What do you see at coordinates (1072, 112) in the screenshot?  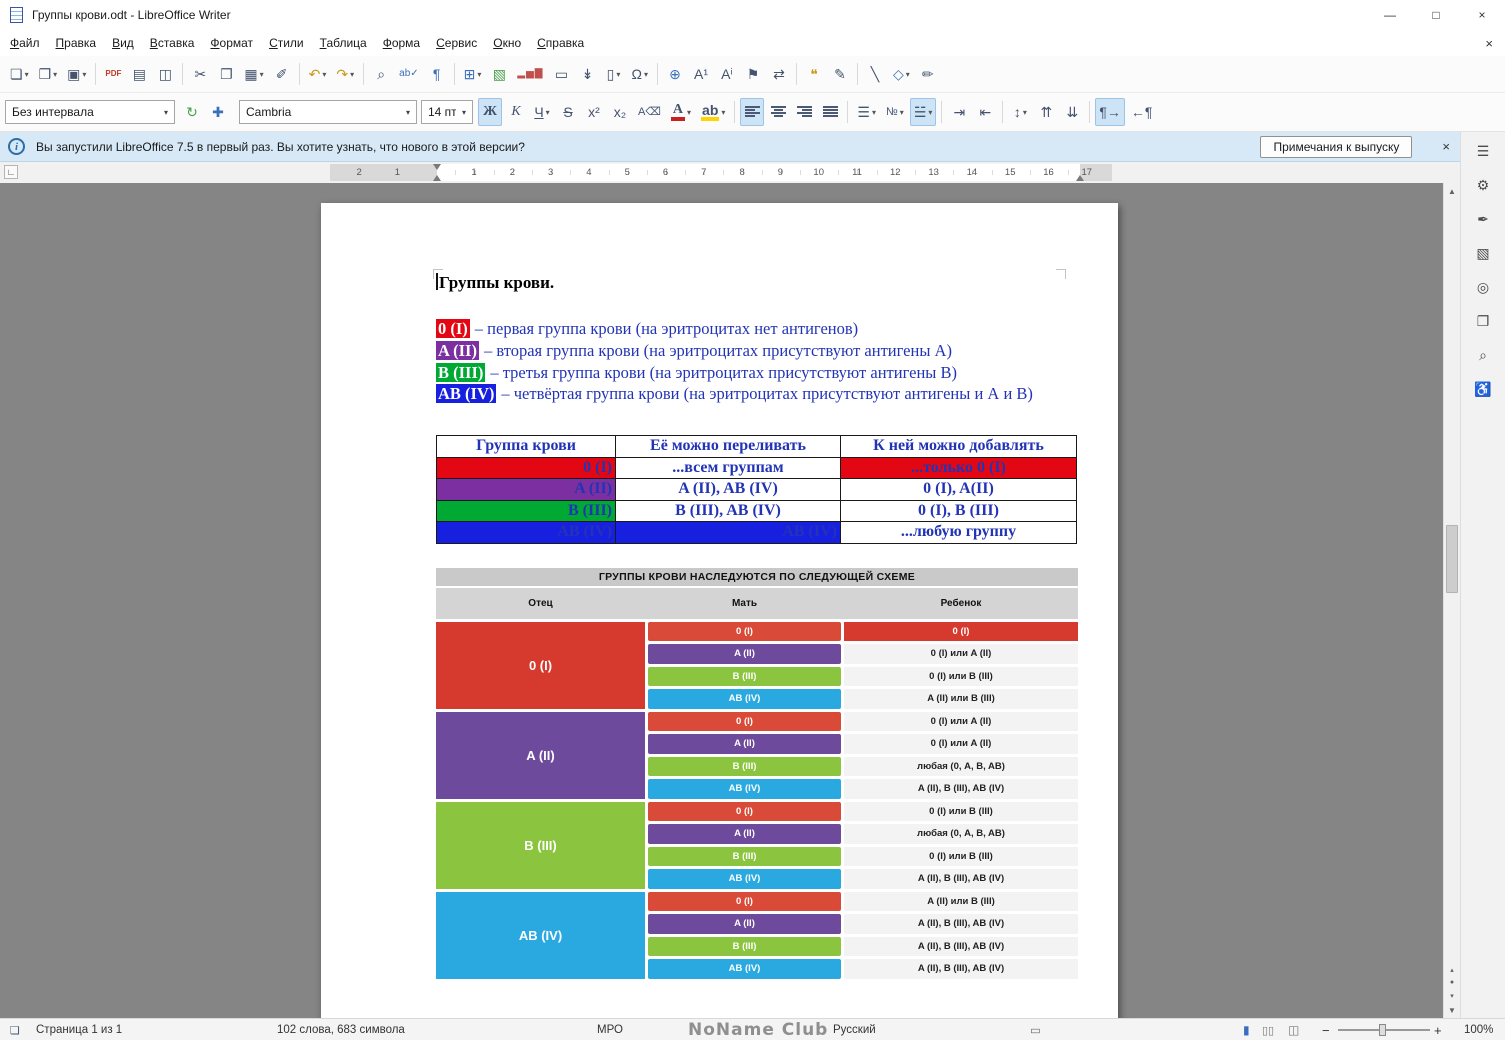 I see `decrease-paragraph-spacing-button: ⇊` at bounding box center [1072, 112].